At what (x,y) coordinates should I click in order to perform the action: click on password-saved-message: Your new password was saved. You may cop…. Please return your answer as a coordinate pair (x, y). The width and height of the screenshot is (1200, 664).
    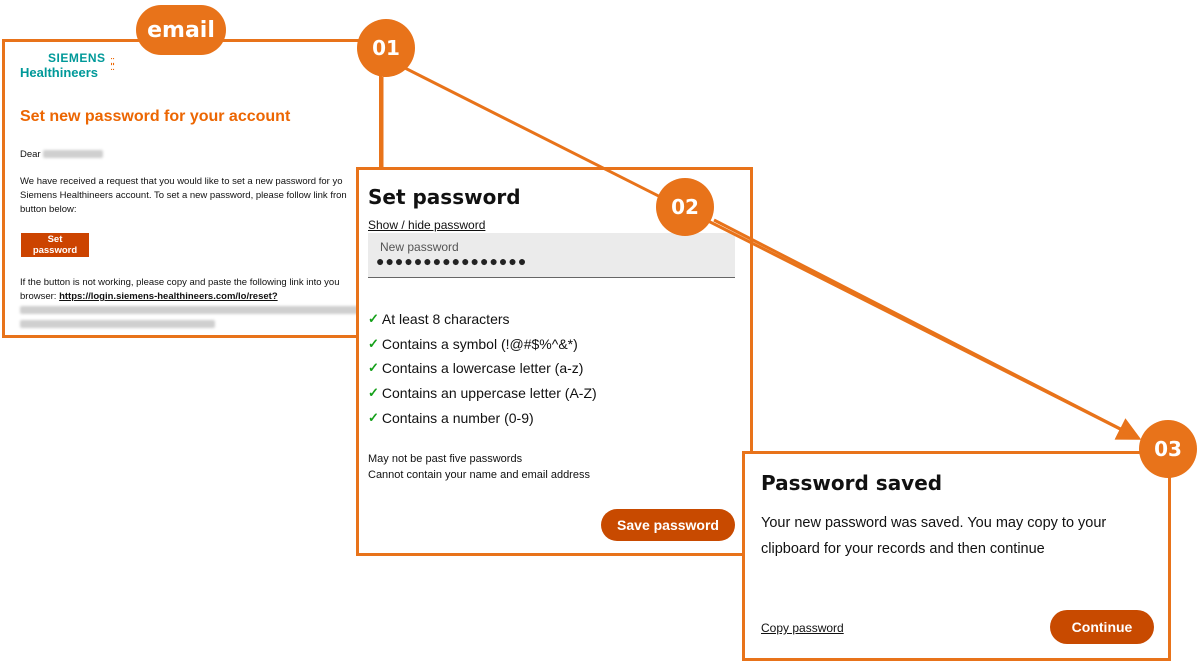
    Looking at the image, I should click on (934, 536).